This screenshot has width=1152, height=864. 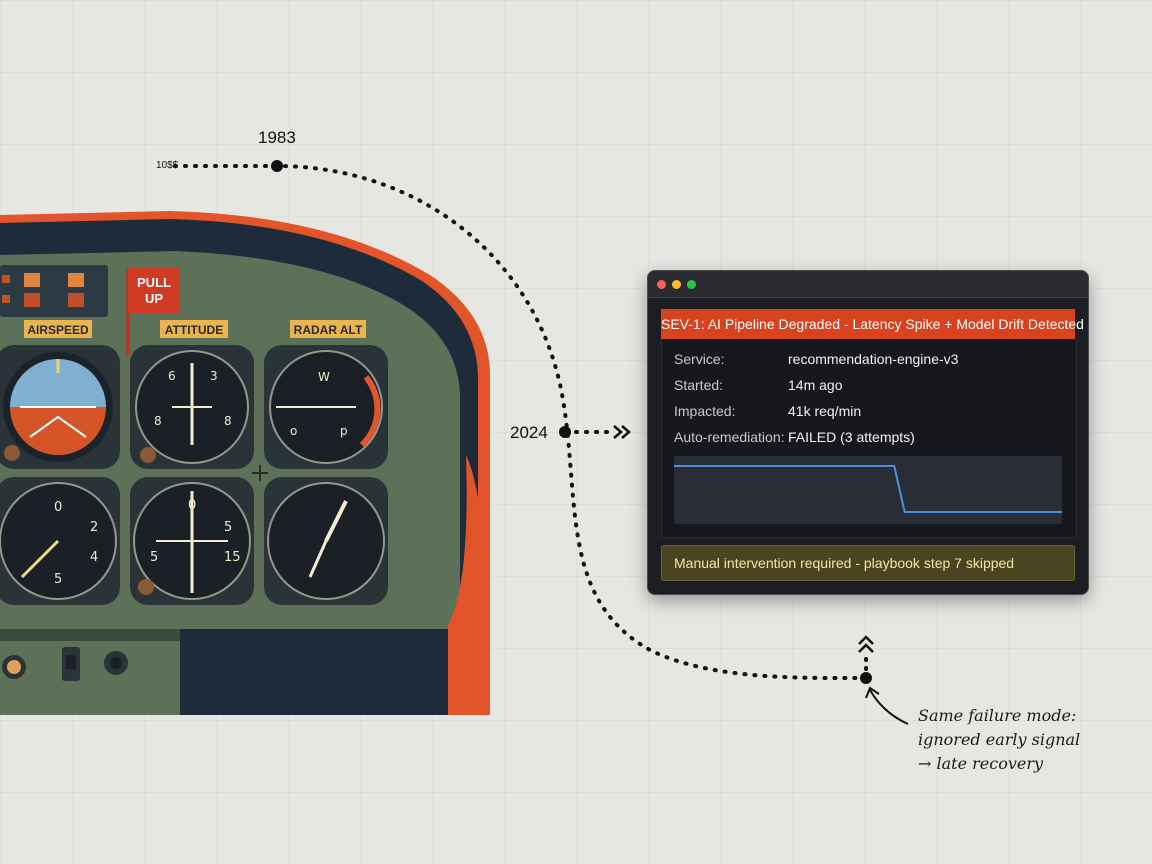 What do you see at coordinates (866, 644) in the screenshot?
I see `arrow-up-icon` at bounding box center [866, 644].